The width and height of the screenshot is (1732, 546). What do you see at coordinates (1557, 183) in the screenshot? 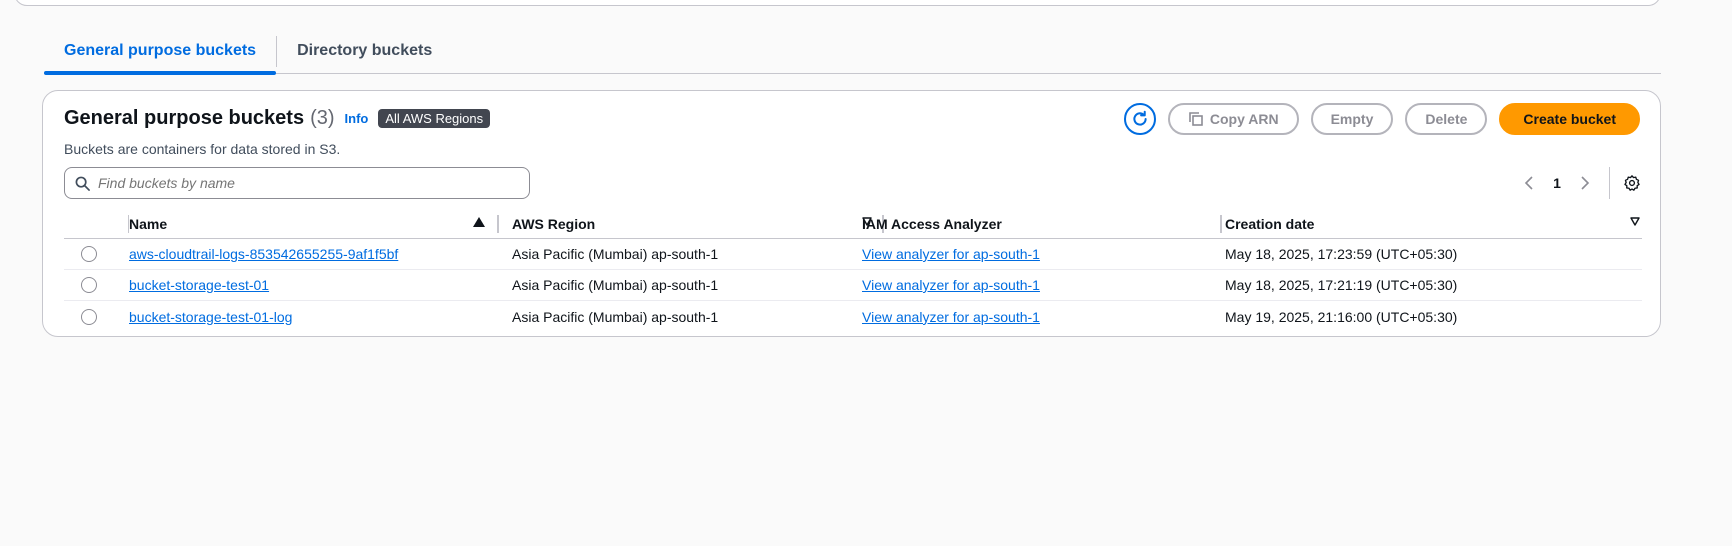
I see `current-page-number: 1` at bounding box center [1557, 183].